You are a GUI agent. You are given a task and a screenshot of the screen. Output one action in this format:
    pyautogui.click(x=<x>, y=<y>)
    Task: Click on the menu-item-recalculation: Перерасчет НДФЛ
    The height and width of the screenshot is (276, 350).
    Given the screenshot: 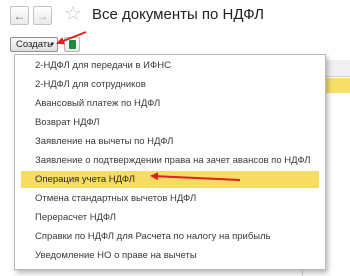 What is the action you would take?
    pyautogui.click(x=170, y=217)
    